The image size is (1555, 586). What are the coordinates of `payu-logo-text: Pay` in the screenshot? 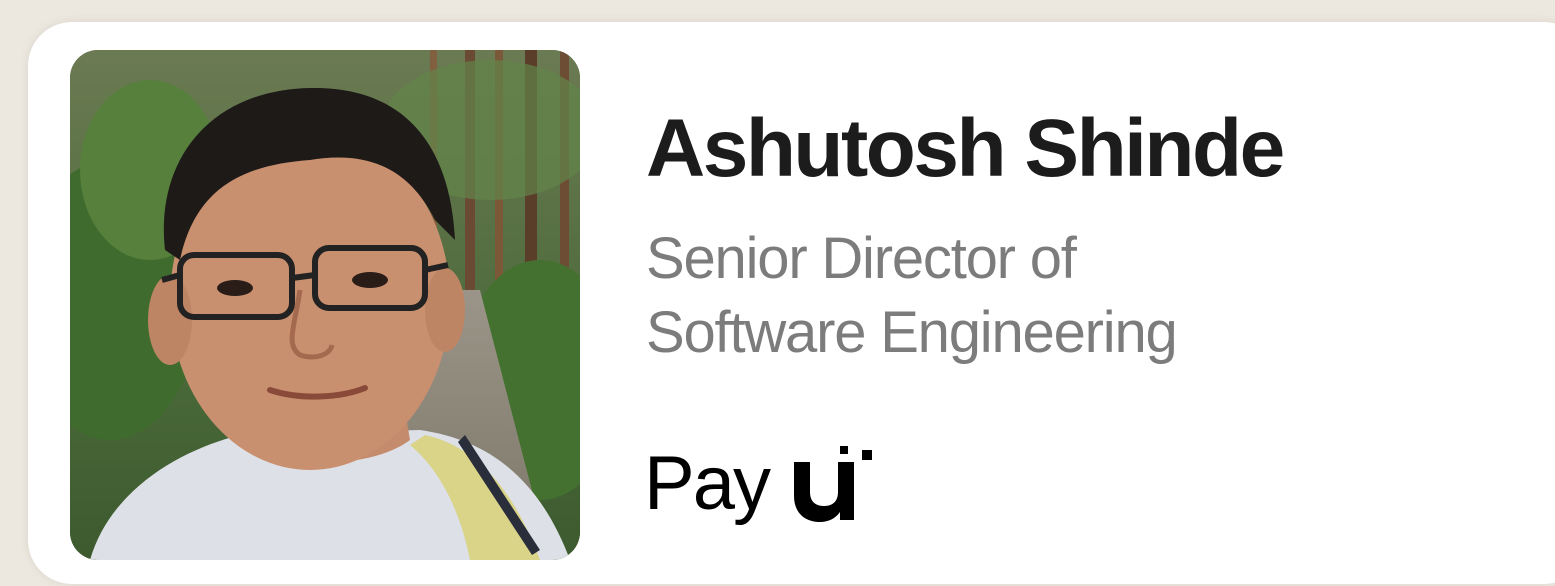 It's located at (707, 483).